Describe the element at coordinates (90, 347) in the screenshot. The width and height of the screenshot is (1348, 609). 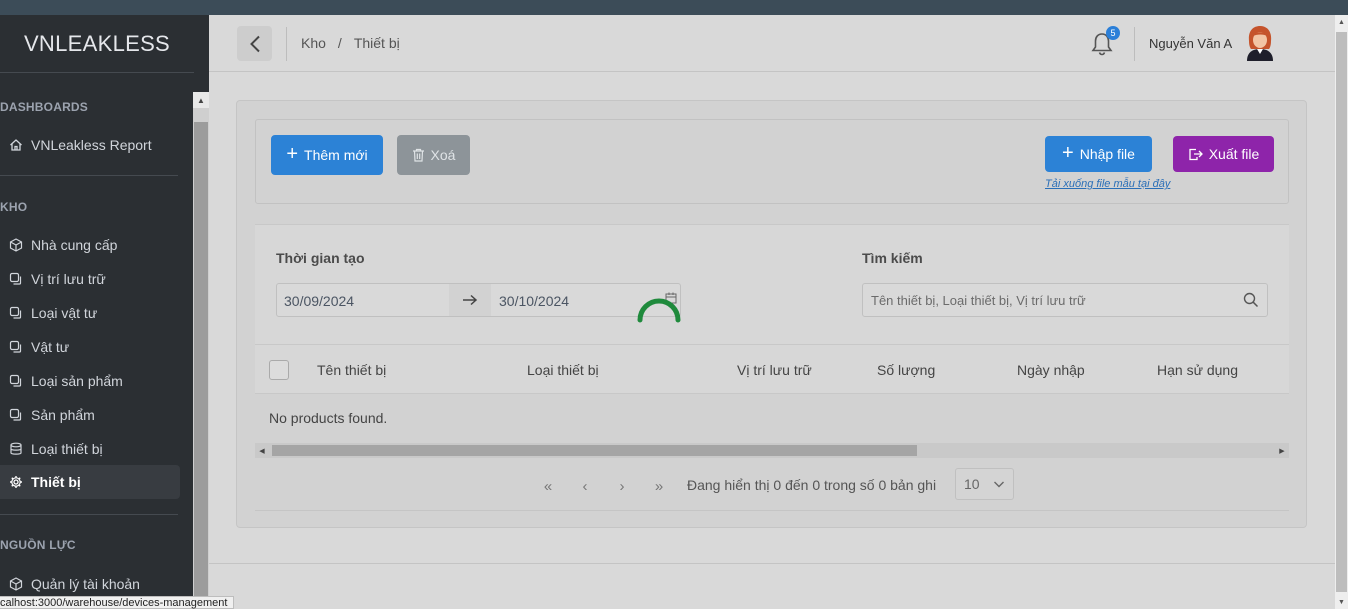
I see `sidebar-item-vat-tu: Vật tư` at that location.